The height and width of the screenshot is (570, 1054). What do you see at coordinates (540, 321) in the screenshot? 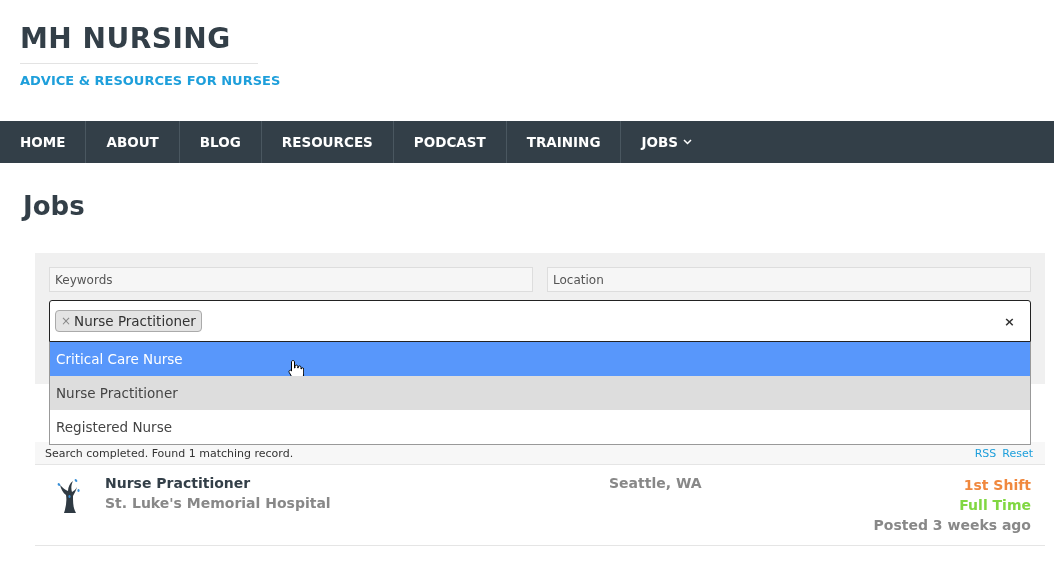
I see `job-type-select: × Nurse Practitioner ×` at bounding box center [540, 321].